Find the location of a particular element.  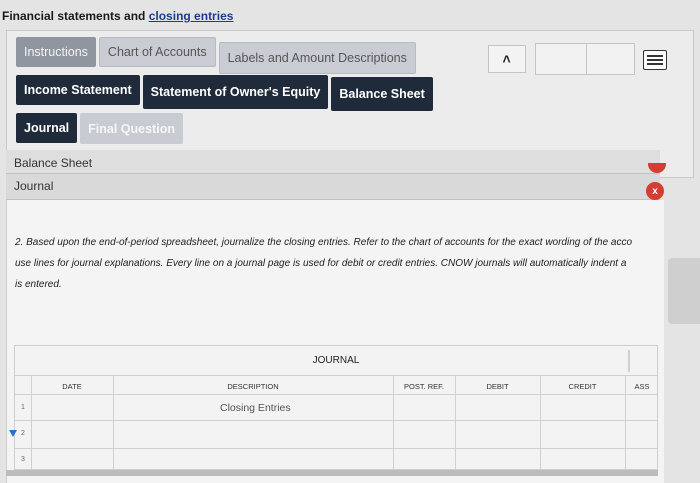

tab-balance-sheet: Balance Sheet is located at coordinates (382, 94).